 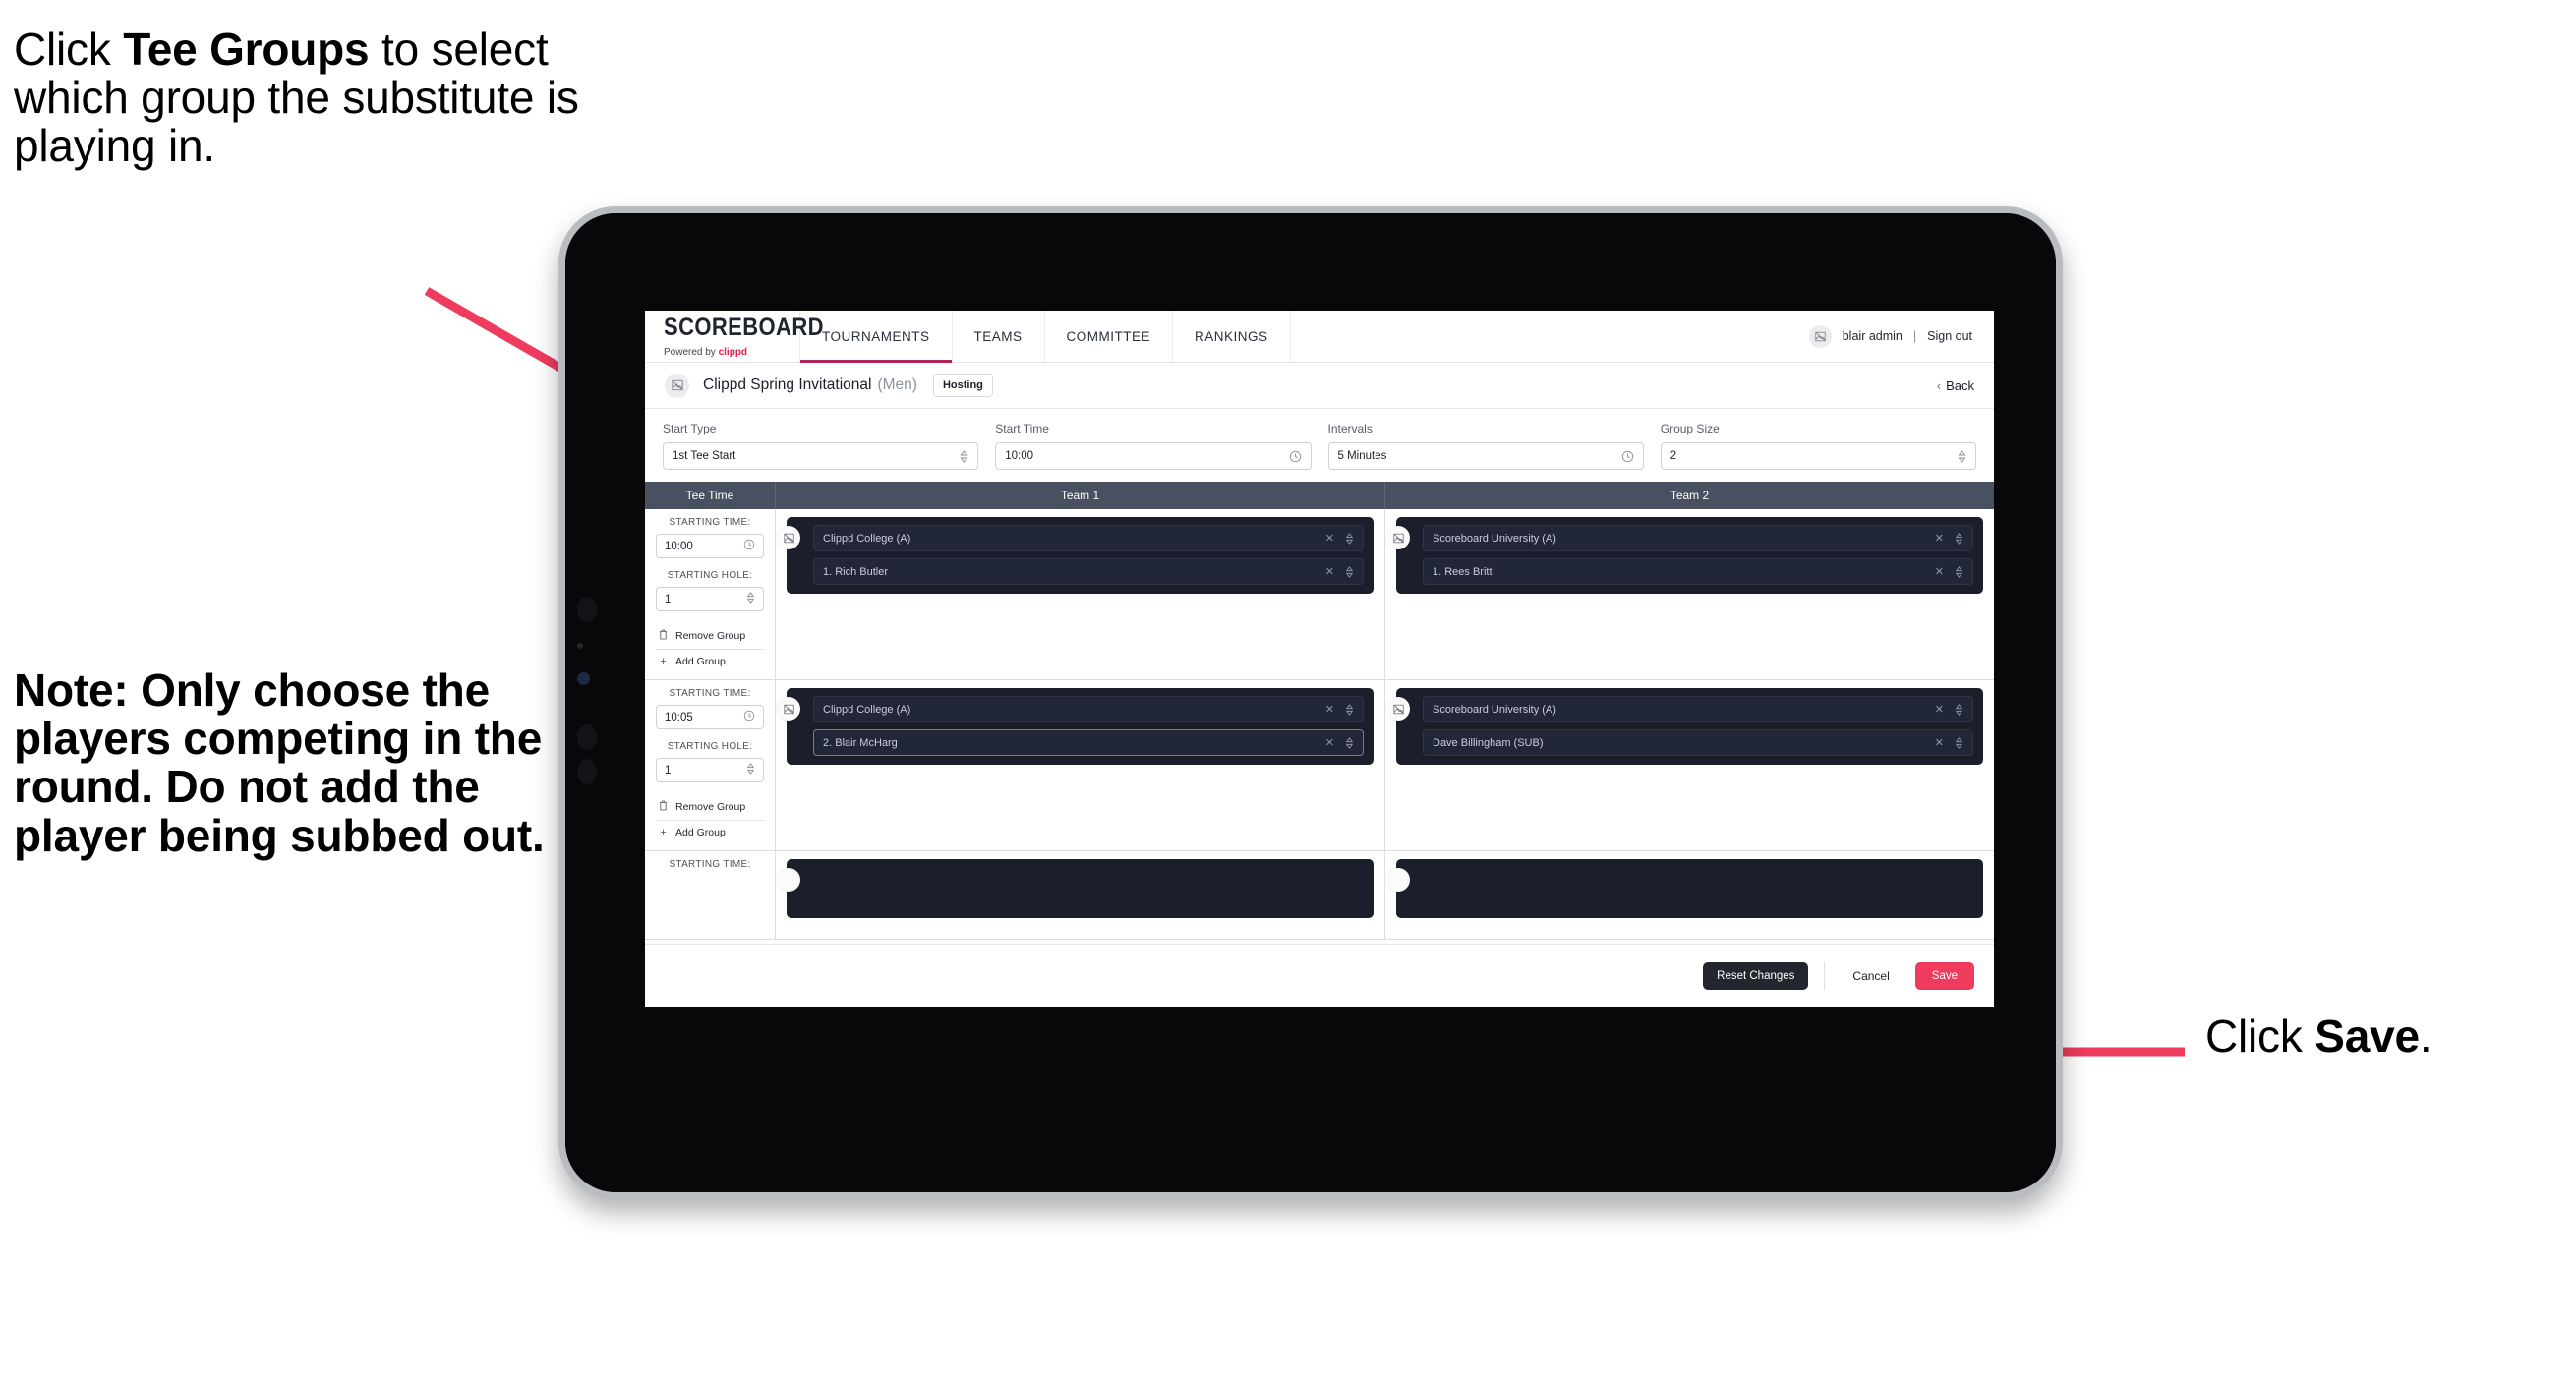 I want to click on tee-groups-table-header: Tee Time Team 1 Team 2, so click(x=1319, y=495).